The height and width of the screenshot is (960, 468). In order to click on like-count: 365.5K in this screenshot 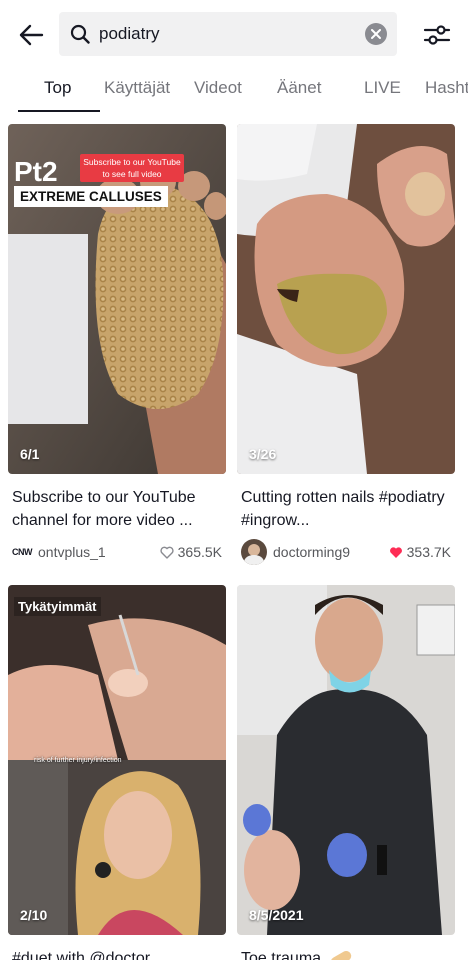, I will do `click(191, 552)`.